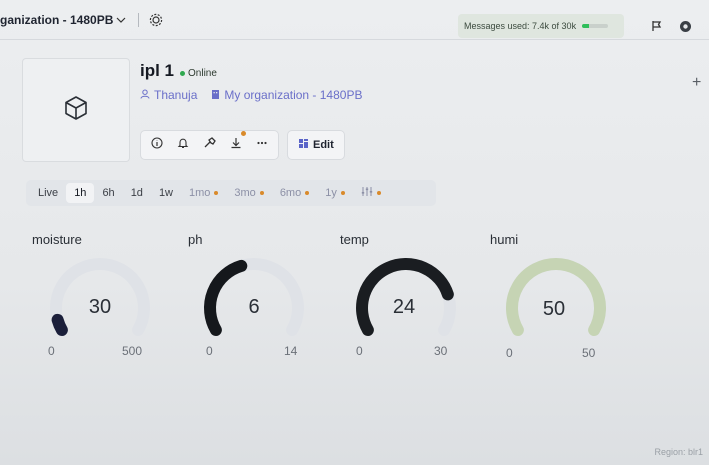 The width and height of the screenshot is (709, 465). I want to click on bell-icon, so click(183, 145).